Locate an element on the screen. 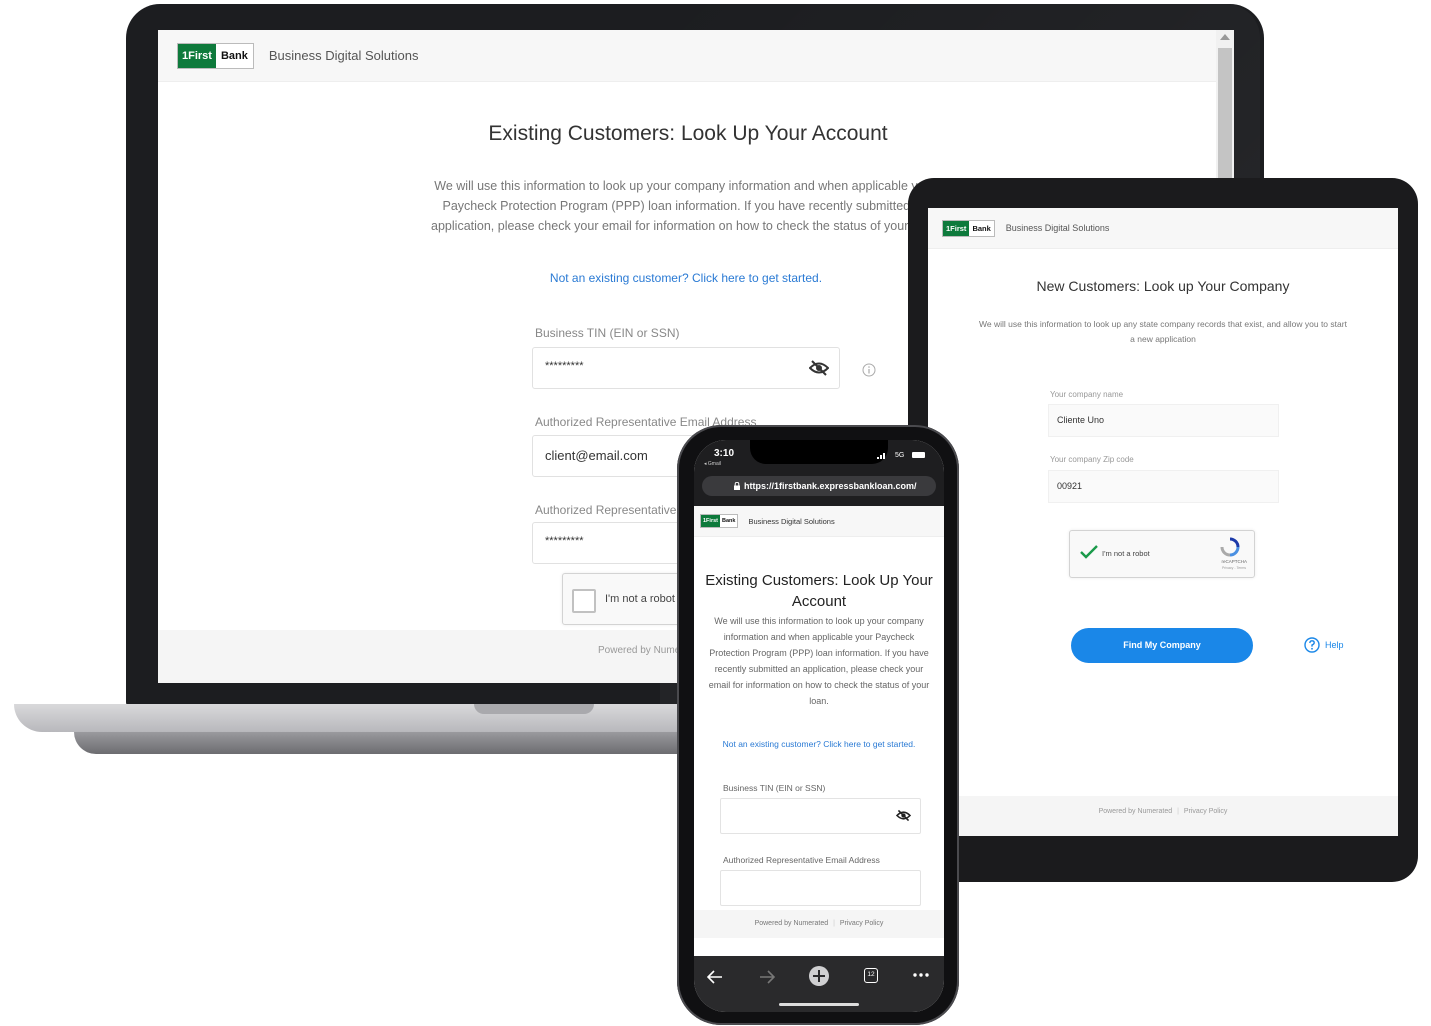 The height and width of the screenshot is (1026, 1431). back-arrow-icon is located at coordinates (715, 977).